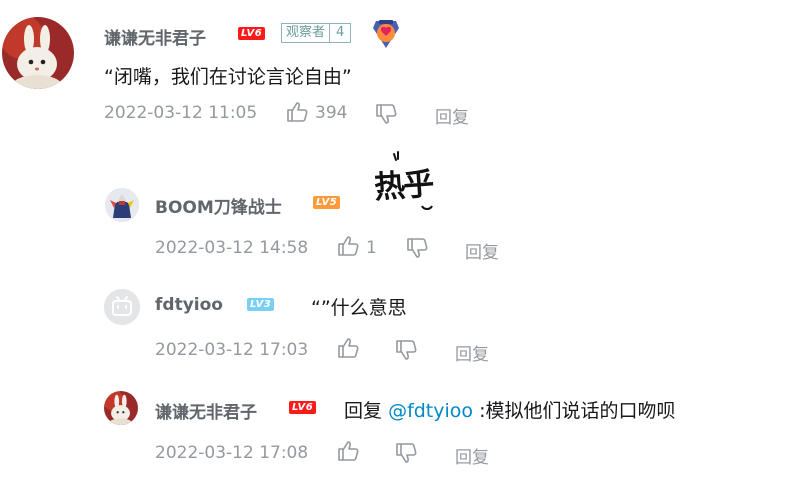 This screenshot has height=483, width=788. I want to click on tv-avatar-icon, so click(122, 307).